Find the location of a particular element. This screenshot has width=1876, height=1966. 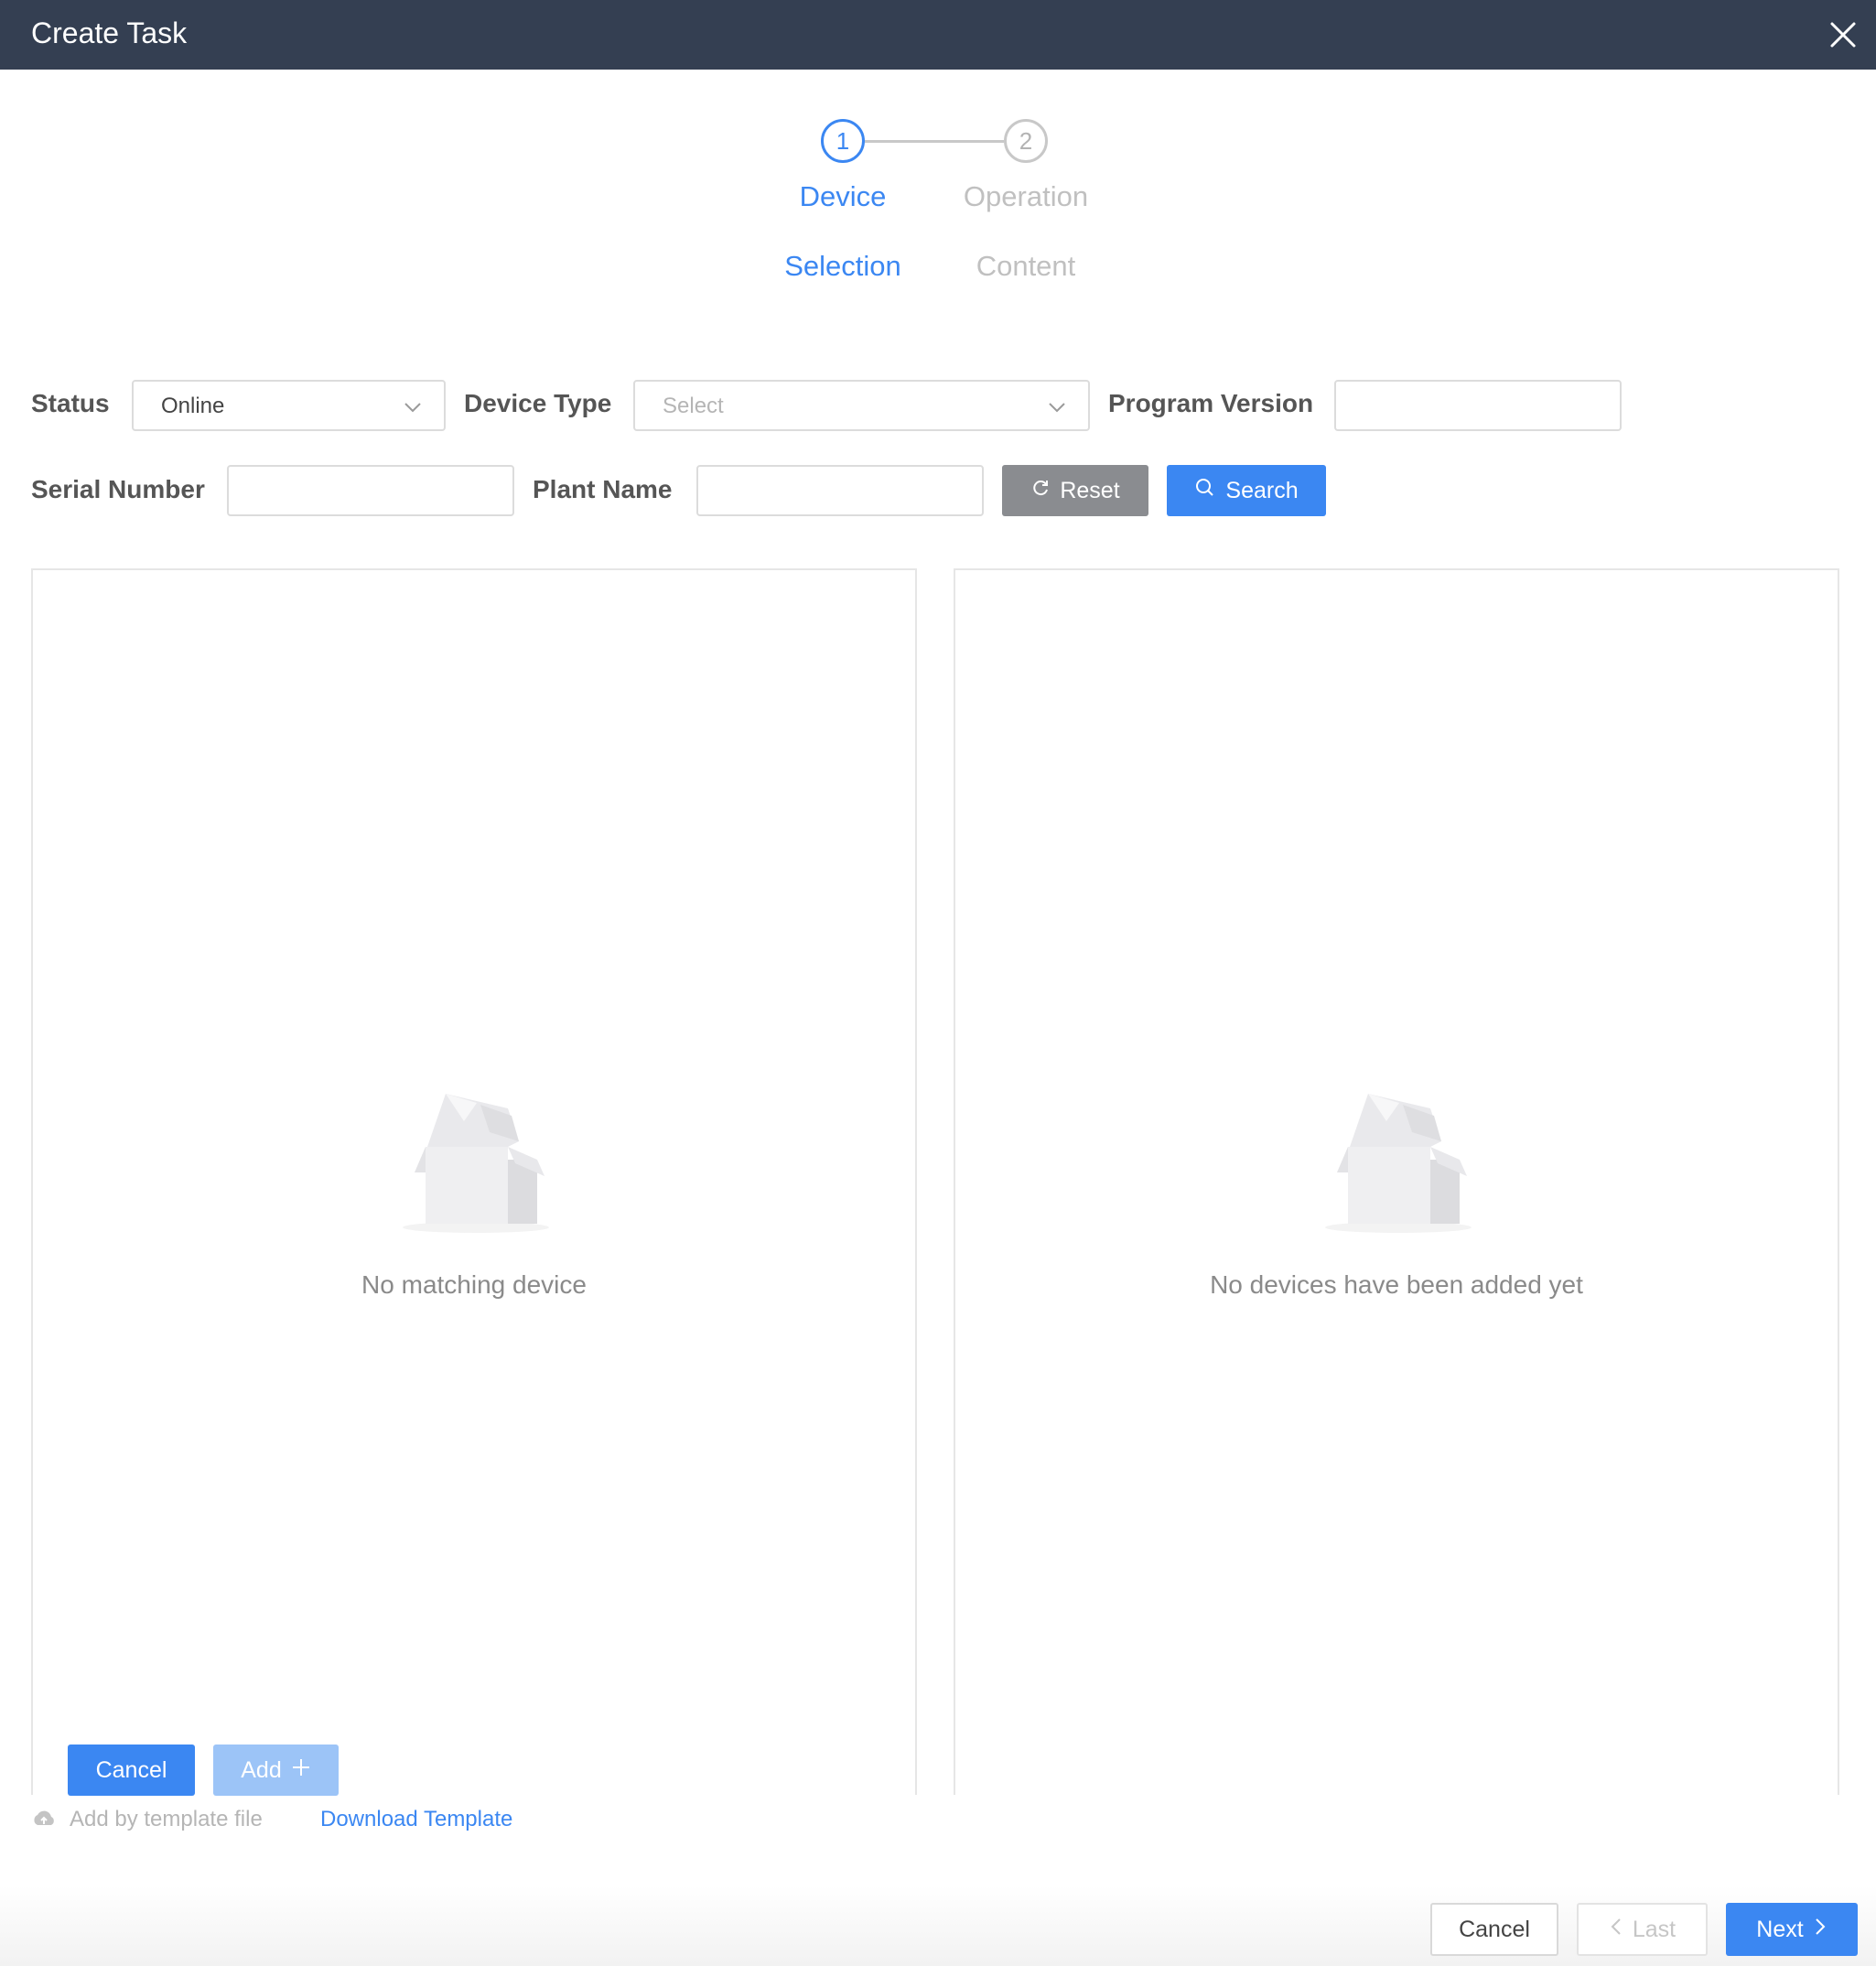

modal-title: Create Task is located at coordinates (110, 32).